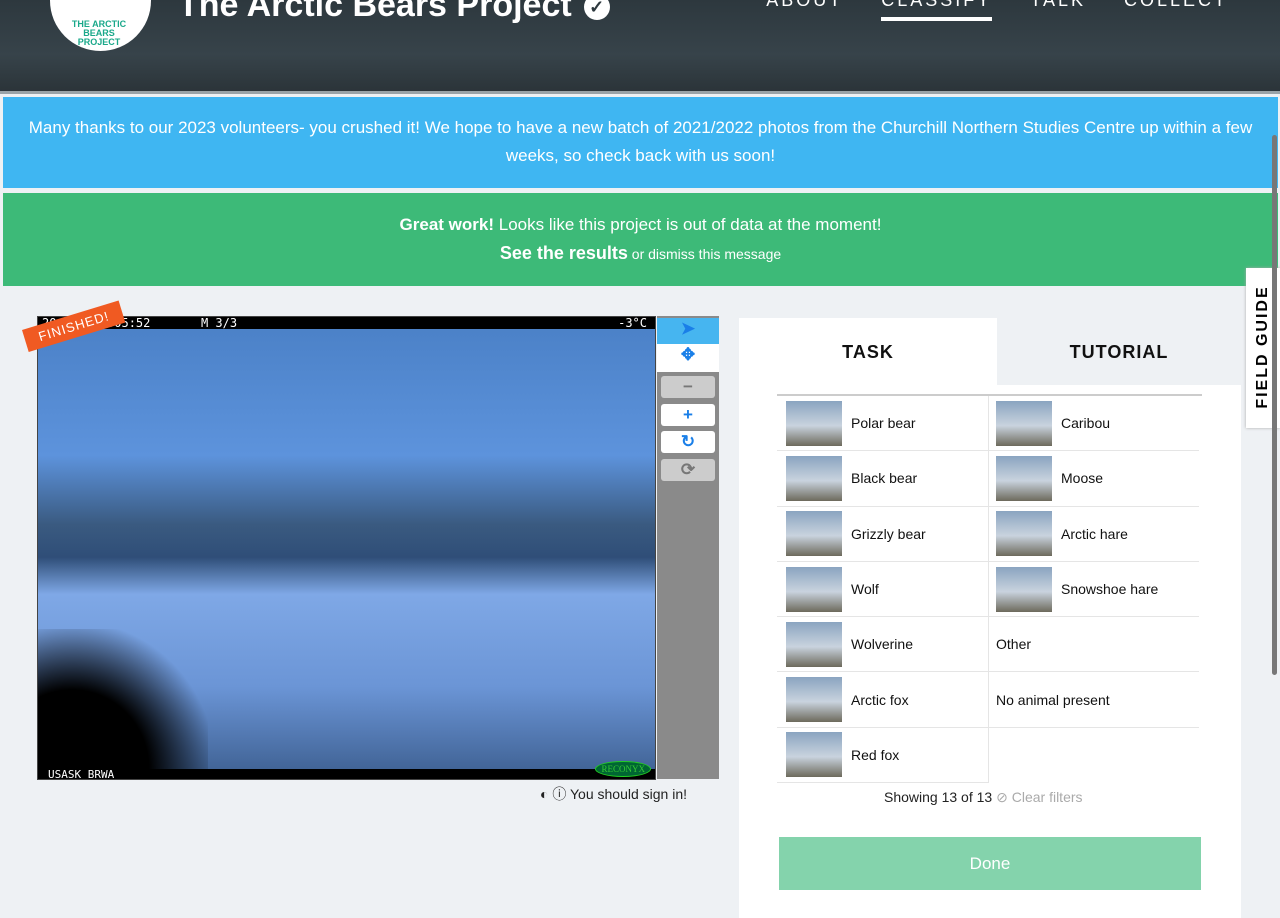 The height and width of the screenshot is (918, 1280). I want to click on choice-label: Wolf, so click(865, 589).